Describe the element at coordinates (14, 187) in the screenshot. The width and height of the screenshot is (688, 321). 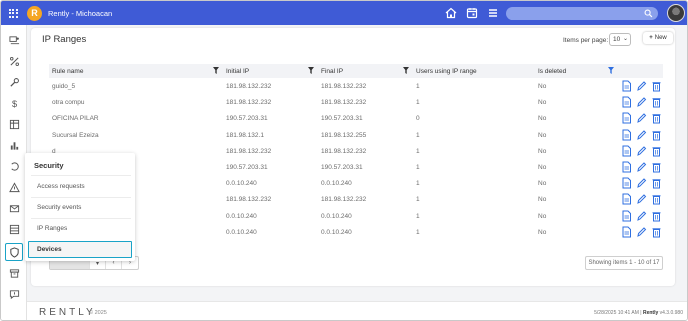
I see `warning-icon` at that location.